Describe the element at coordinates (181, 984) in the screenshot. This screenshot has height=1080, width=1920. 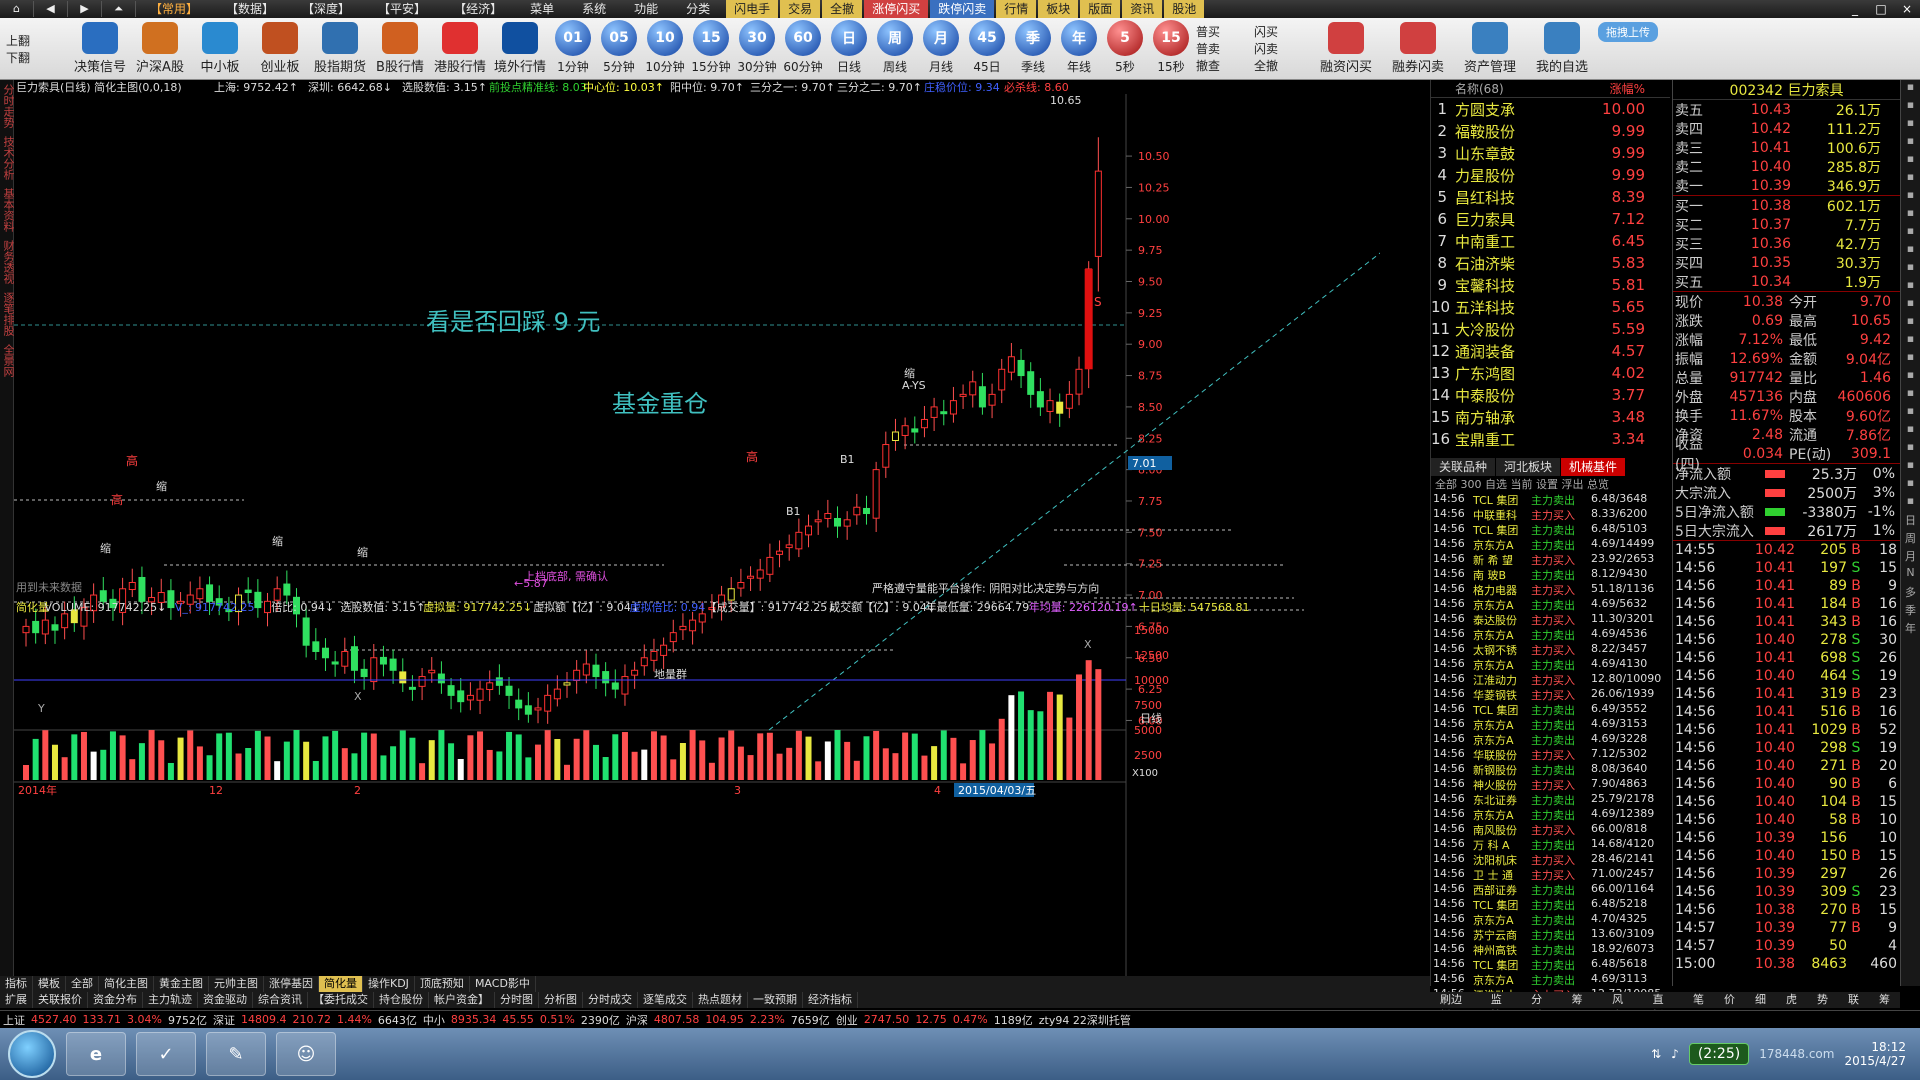
I see `indicator-tab-4: 黄金主图` at that location.